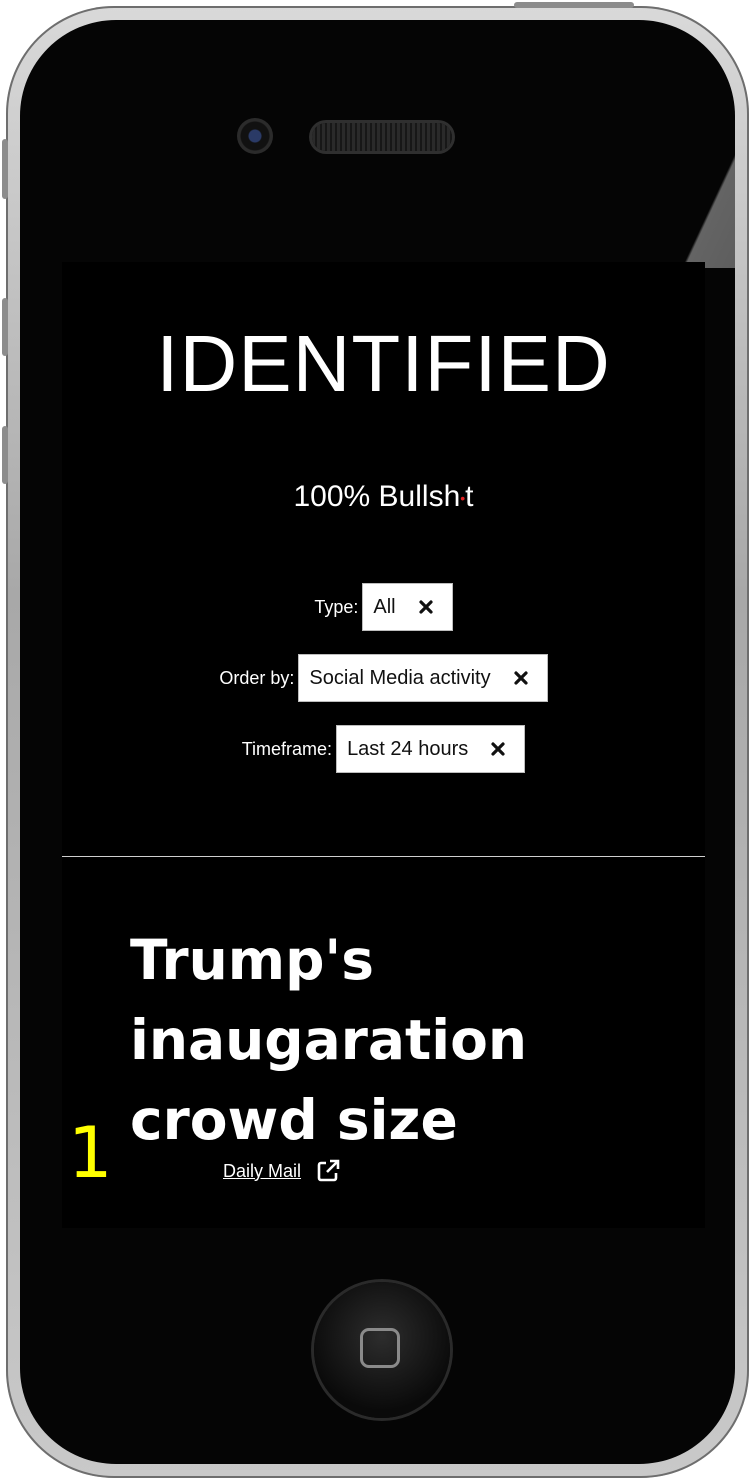  What do you see at coordinates (255, 136) in the screenshot?
I see `front-camera` at bounding box center [255, 136].